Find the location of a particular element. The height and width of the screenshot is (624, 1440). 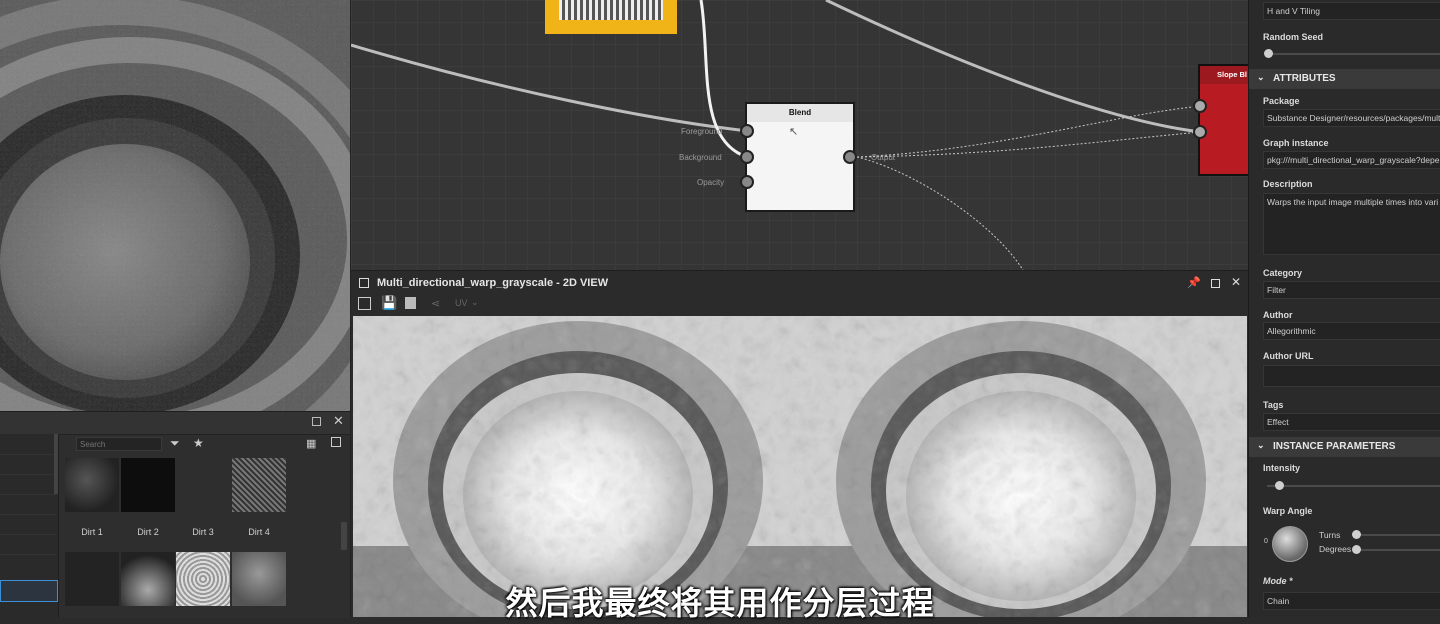

output-label: Output is located at coordinates (883, 157).